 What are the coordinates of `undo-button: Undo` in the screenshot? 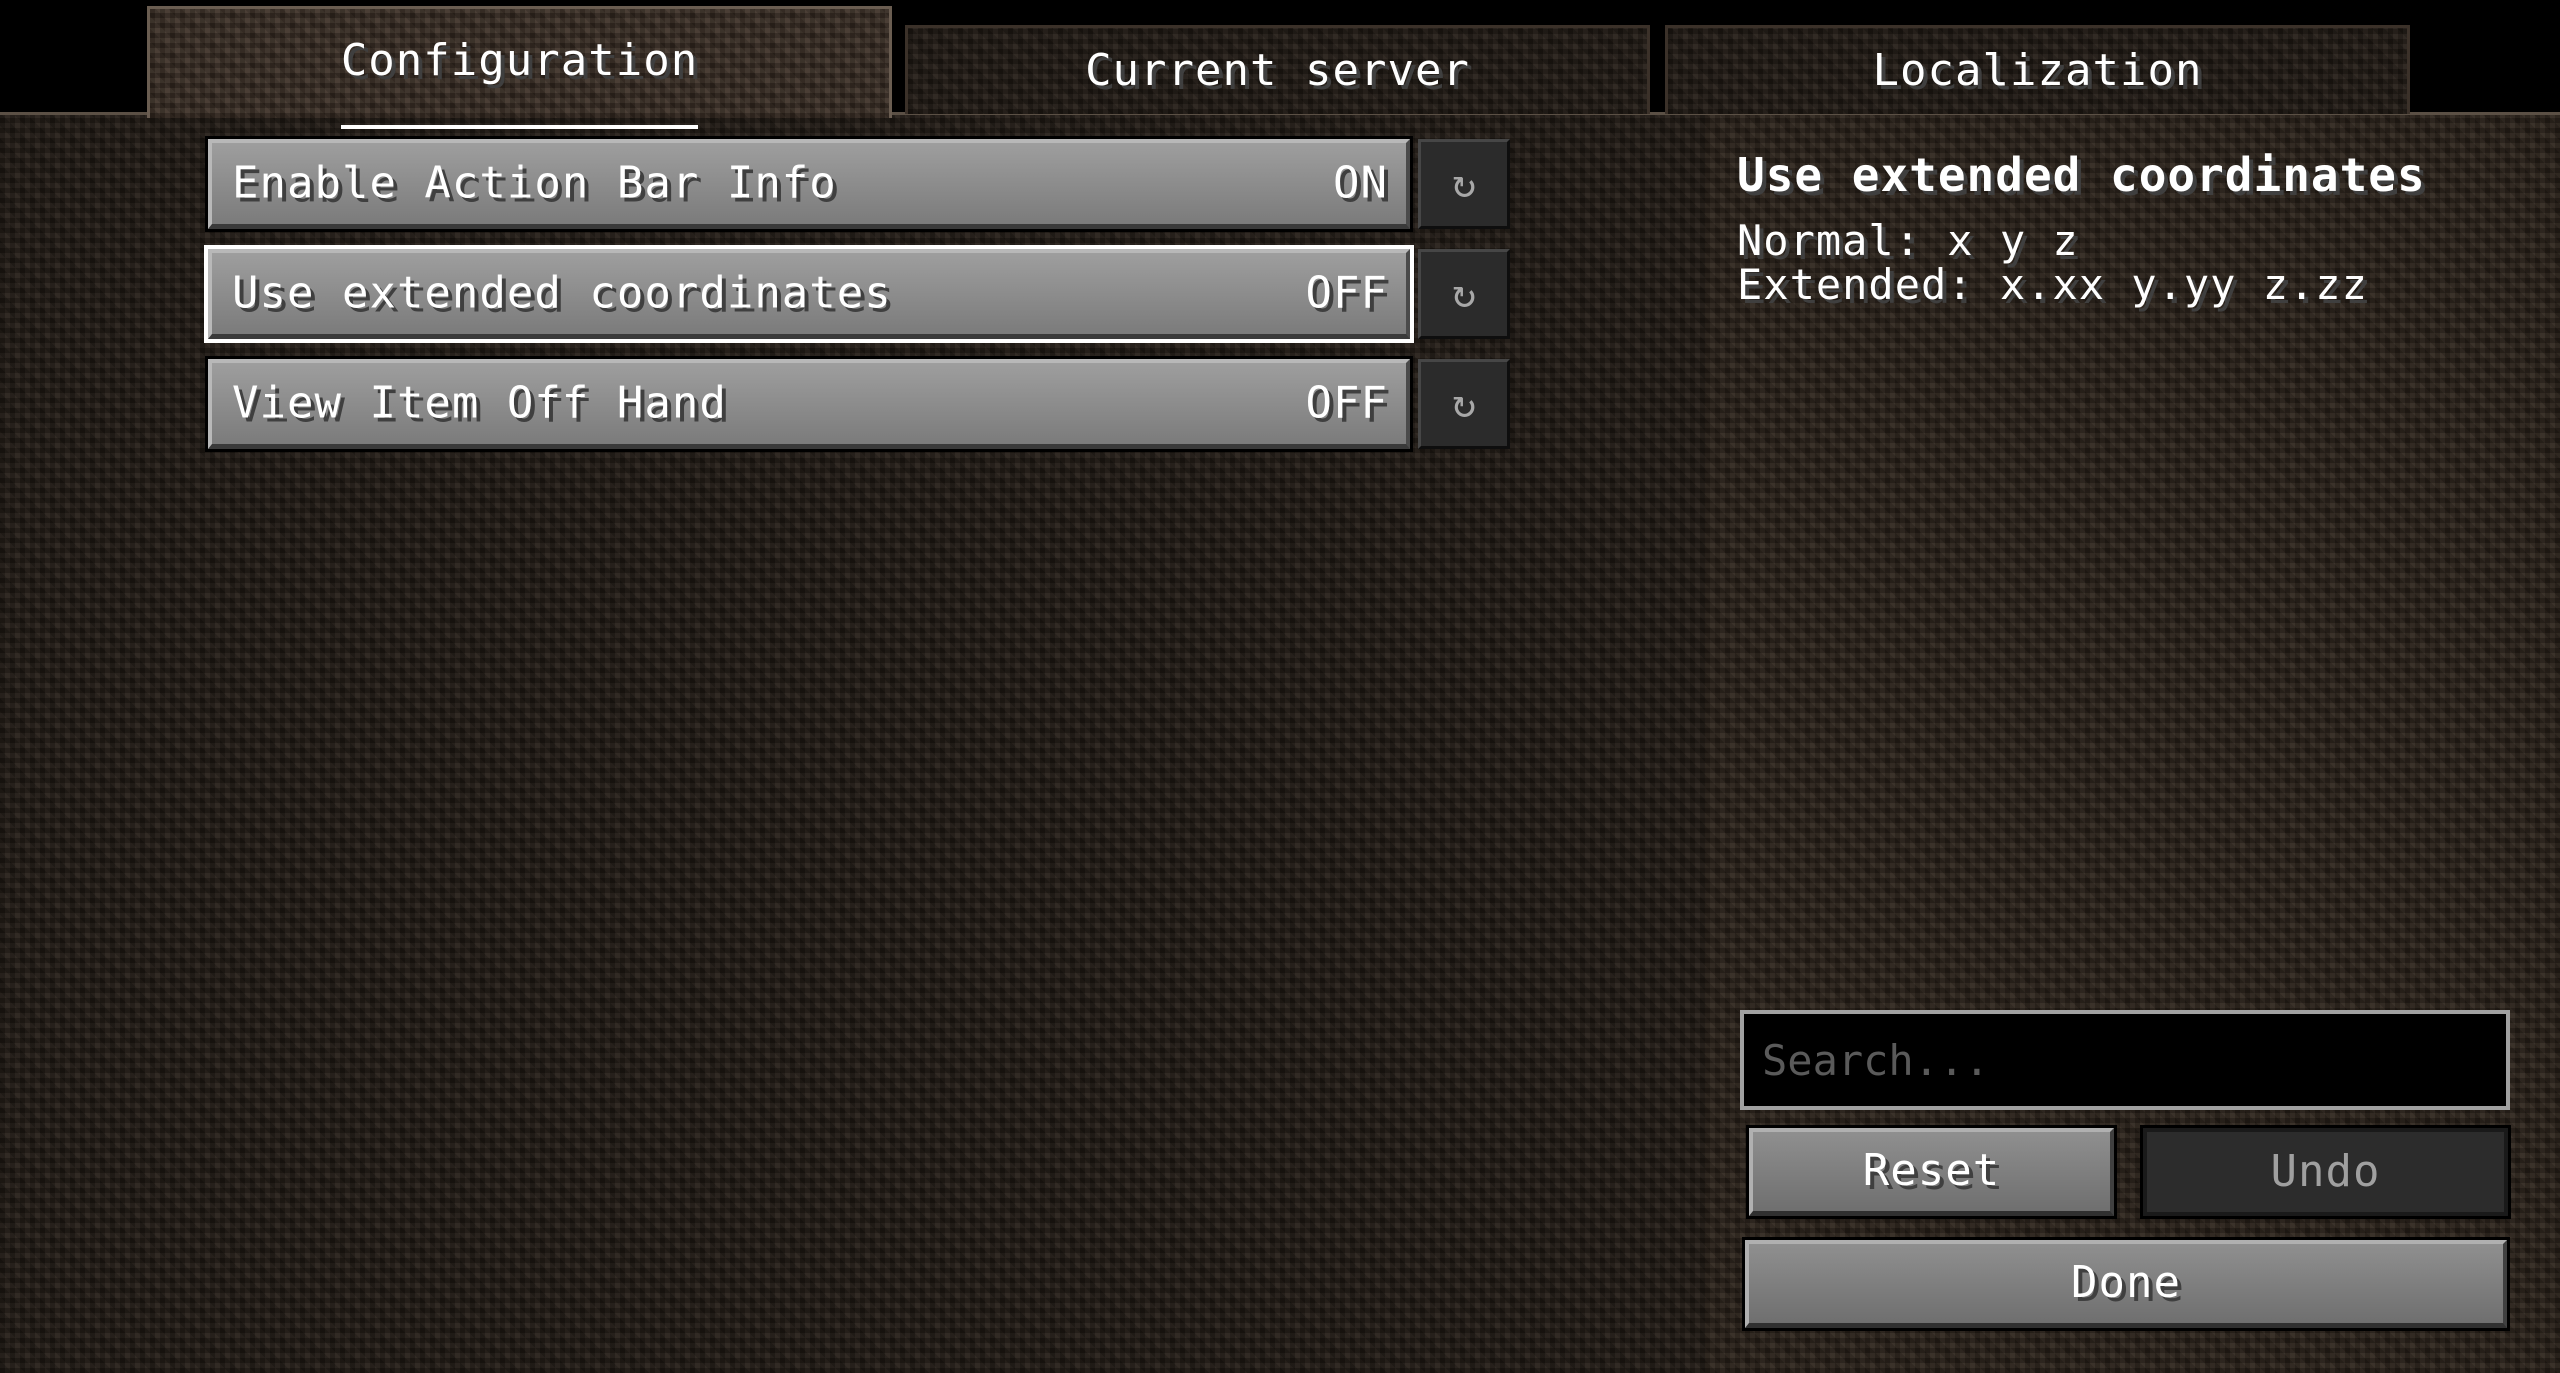 It's located at (2325, 1172).